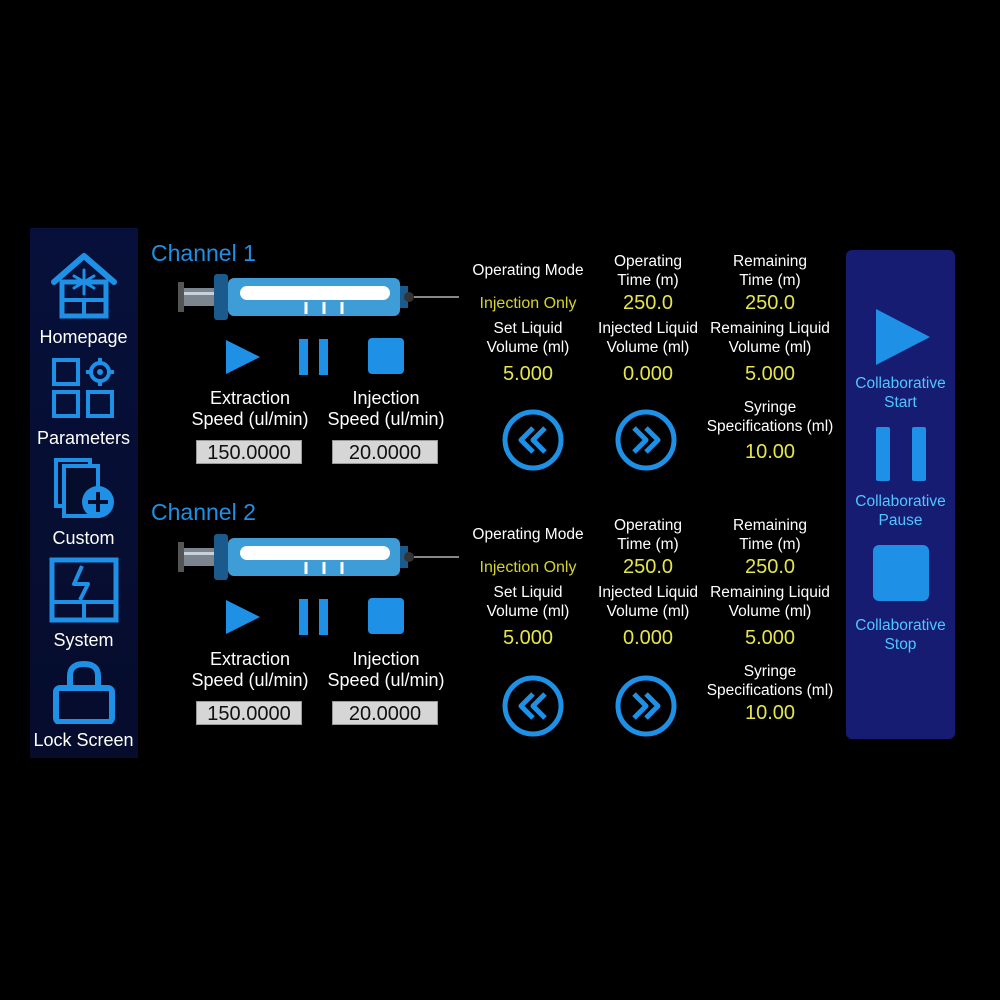 The height and width of the screenshot is (1000, 1000). Describe the element at coordinates (900, 393) in the screenshot. I see `collaborative-start-label: Collaborative Start` at that location.